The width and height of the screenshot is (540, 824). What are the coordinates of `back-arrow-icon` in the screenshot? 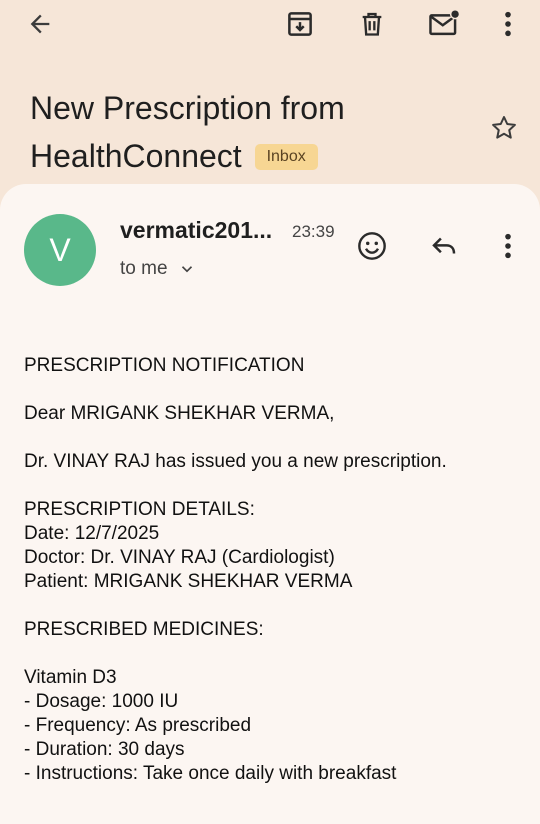 It's located at (40, 24).